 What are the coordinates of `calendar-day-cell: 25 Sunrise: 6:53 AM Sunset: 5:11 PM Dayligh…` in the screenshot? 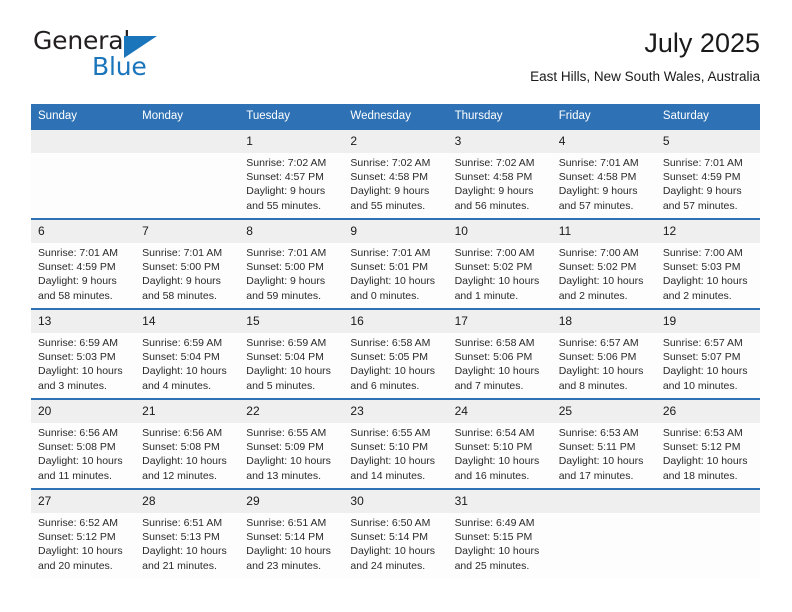 It's located at (603, 444).